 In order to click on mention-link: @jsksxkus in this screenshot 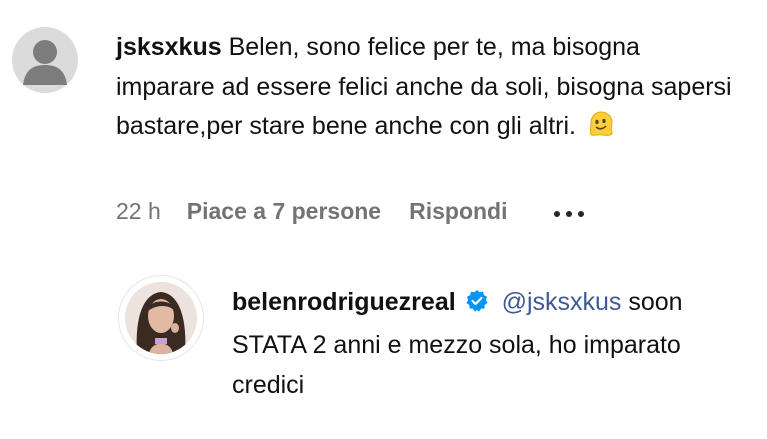, I will do `click(562, 302)`.